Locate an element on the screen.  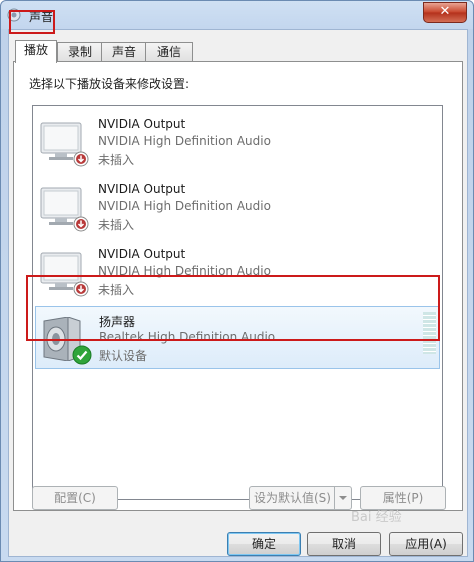
tab-playback: 播放 is located at coordinates (36, 51).